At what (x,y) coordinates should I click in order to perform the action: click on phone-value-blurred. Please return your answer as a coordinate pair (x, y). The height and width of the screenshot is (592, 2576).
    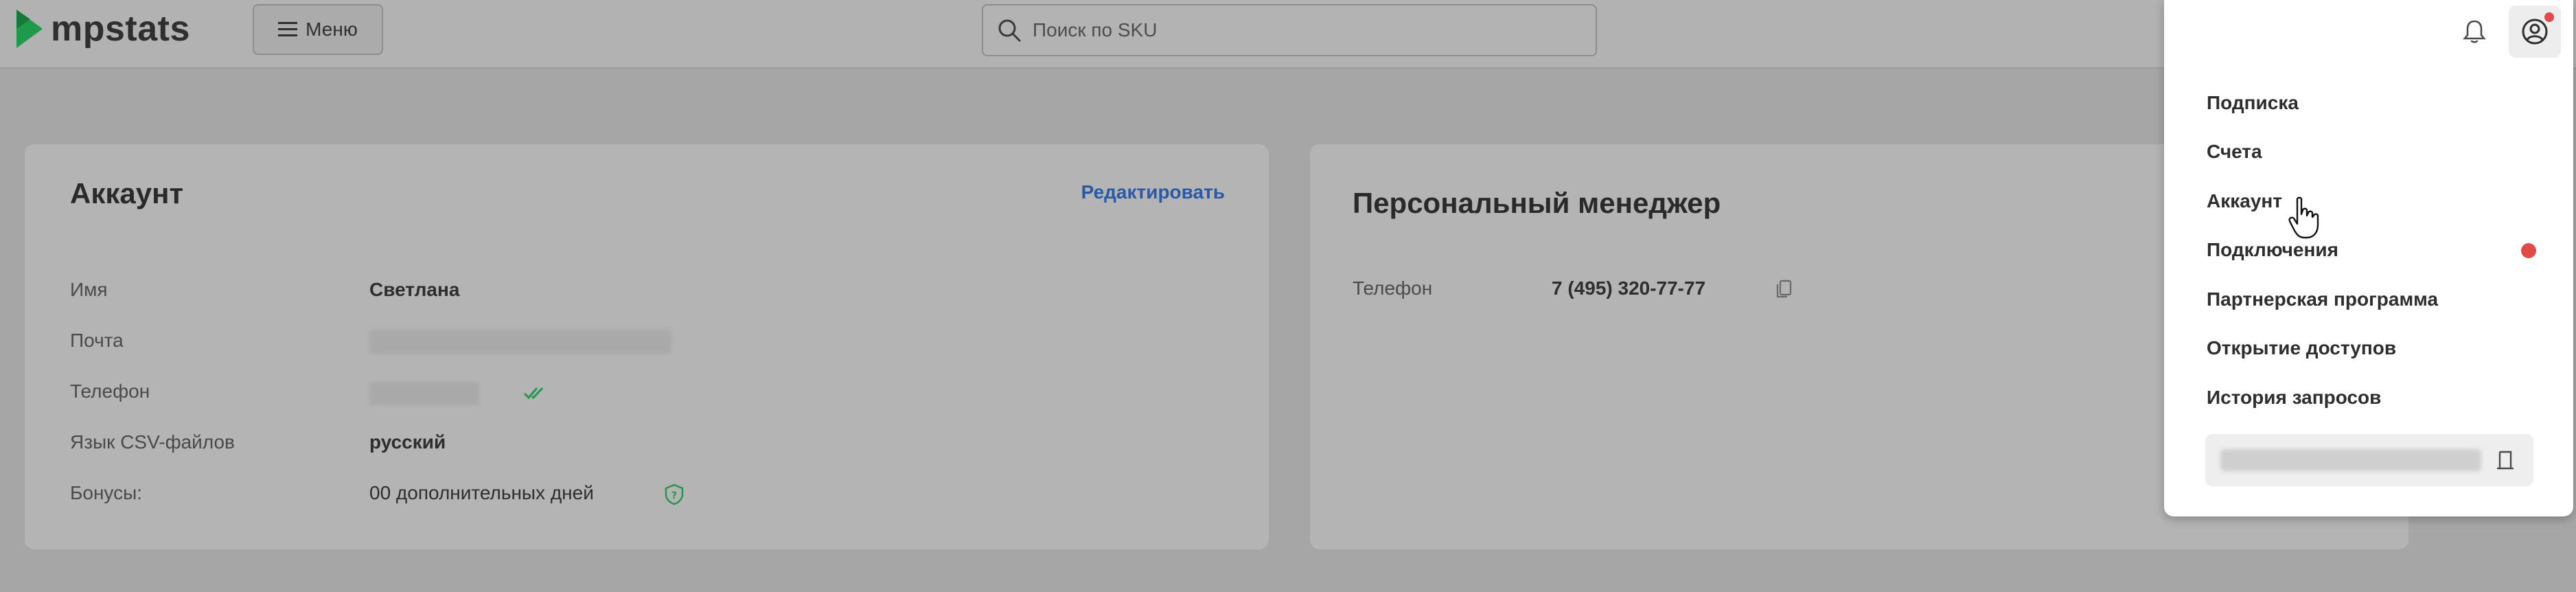
    Looking at the image, I should click on (424, 393).